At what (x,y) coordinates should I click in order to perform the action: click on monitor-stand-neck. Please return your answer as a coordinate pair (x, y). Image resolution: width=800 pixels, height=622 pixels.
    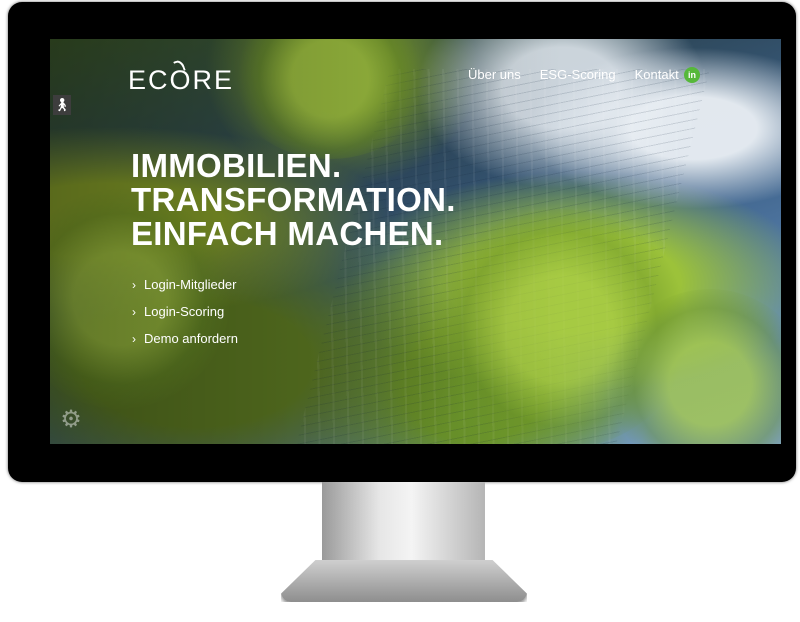
    Looking at the image, I should click on (403, 525).